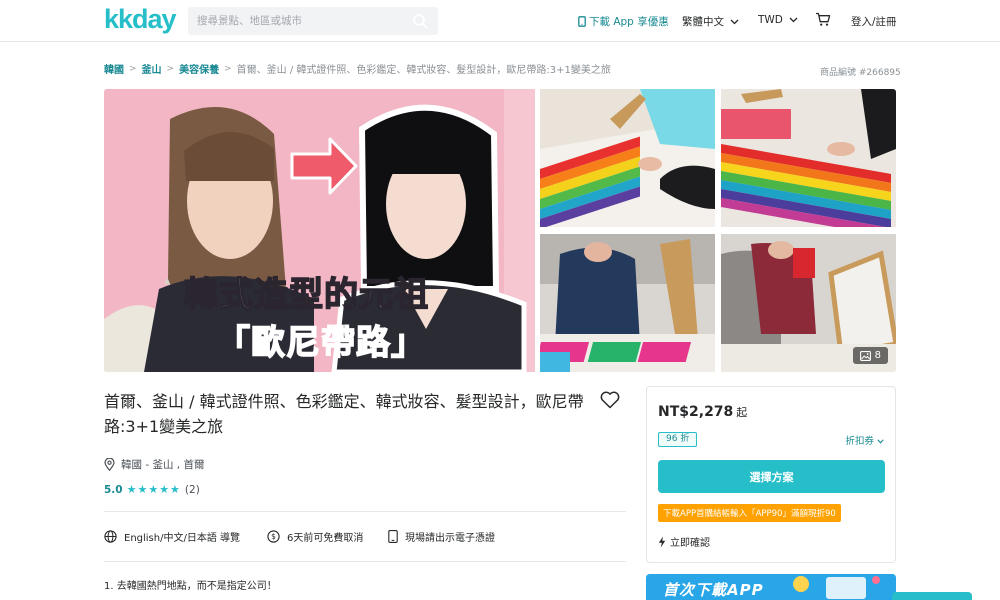  Describe the element at coordinates (860, 73) in the screenshot. I see `product-id: 商品編號 #266895` at that location.